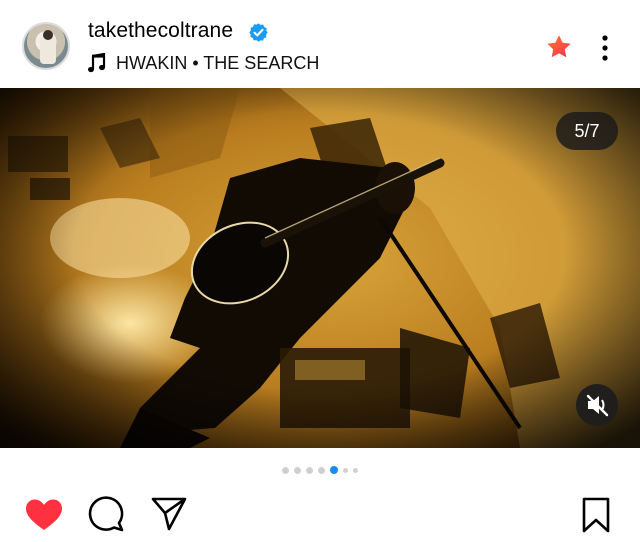 The image size is (640, 542). I want to click on bookmark-icon, so click(596, 515).